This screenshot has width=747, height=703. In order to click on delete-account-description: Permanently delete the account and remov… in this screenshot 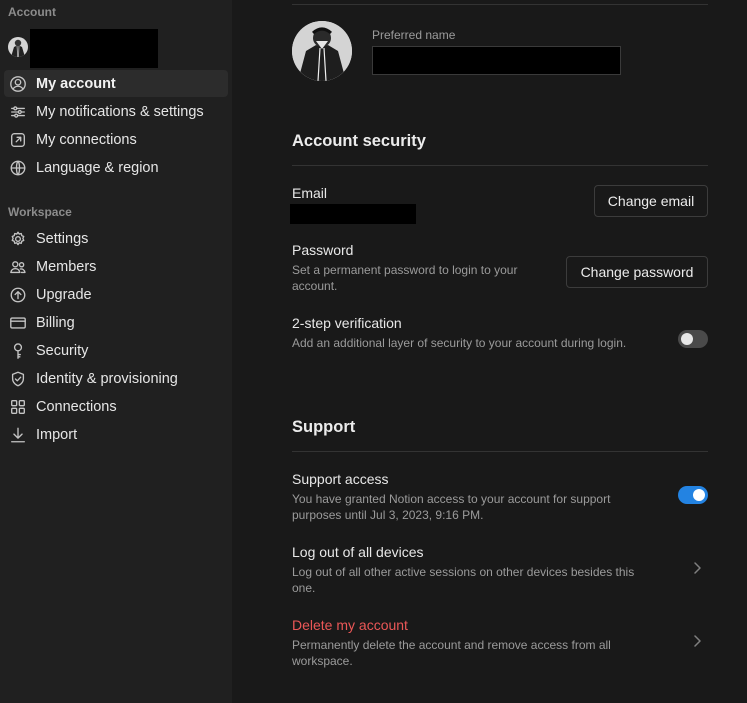, I will do `click(451, 653)`.